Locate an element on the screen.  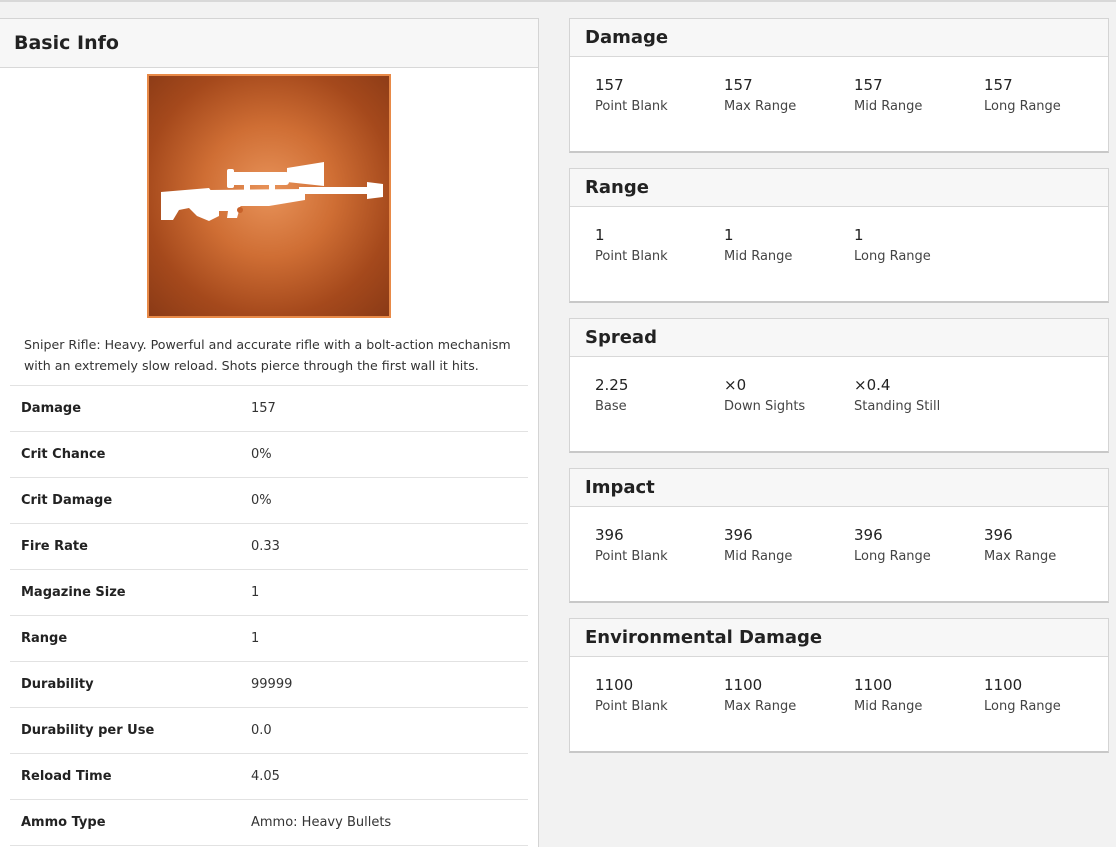
stat-row-fire-rate: Fire Rate 0.33 is located at coordinates (269, 547).